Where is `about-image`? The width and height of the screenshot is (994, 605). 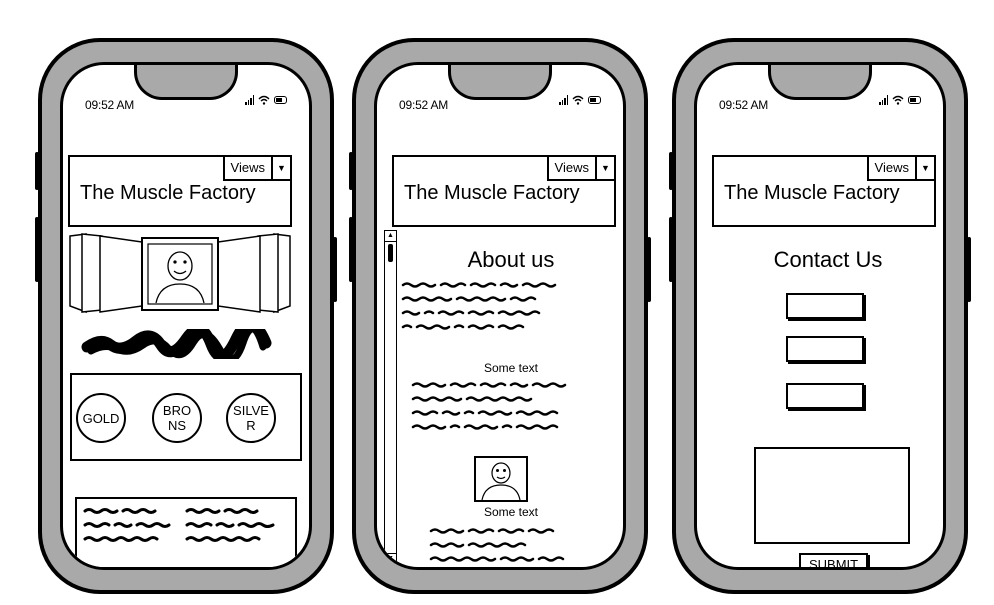
about-image is located at coordinates (501, 479).